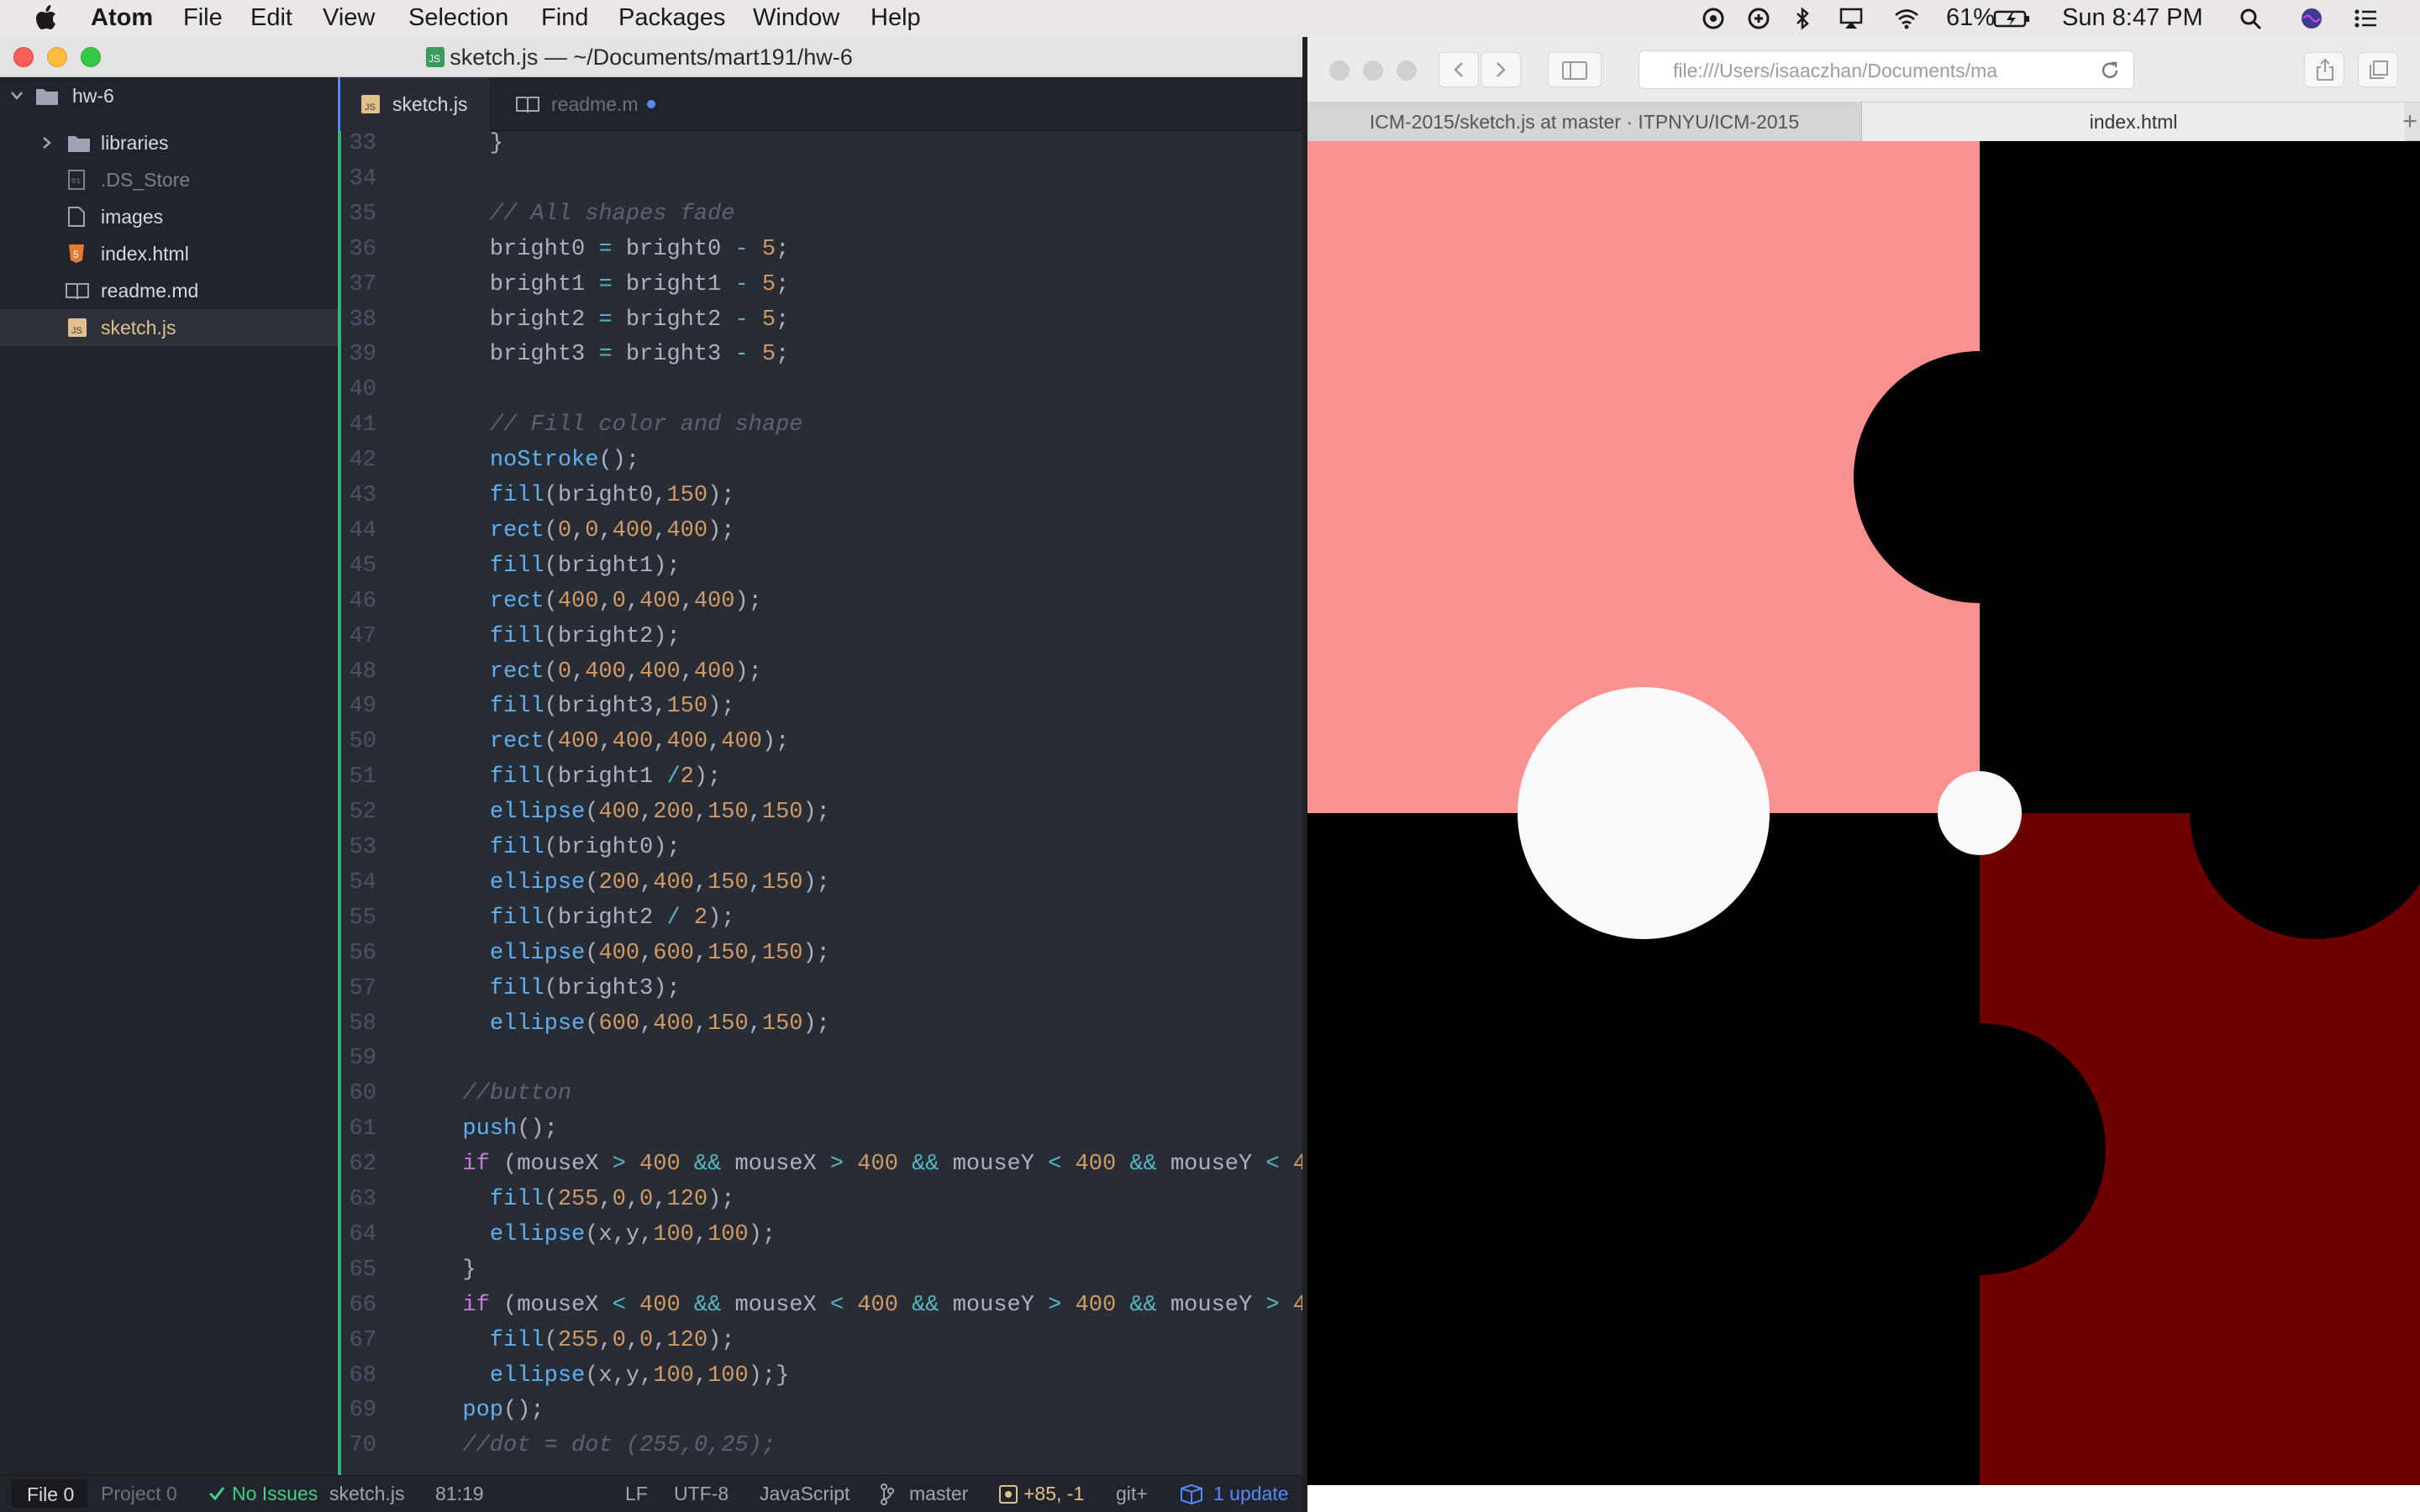 The height and width of the screenshot is (1512, 2420). What do you see at coordinates (820, 566) in the screenshot?
I see `code-line: 45 fill(bright1);` at bounding box center [820, 566].